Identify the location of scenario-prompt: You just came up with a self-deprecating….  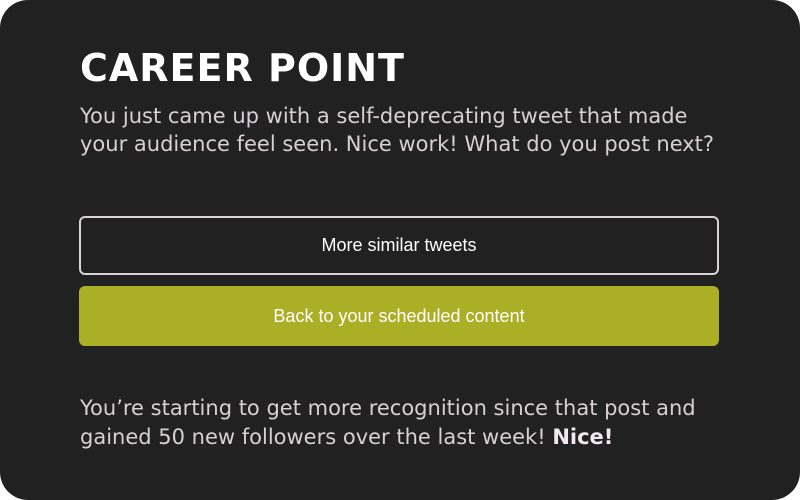
(397, 130).